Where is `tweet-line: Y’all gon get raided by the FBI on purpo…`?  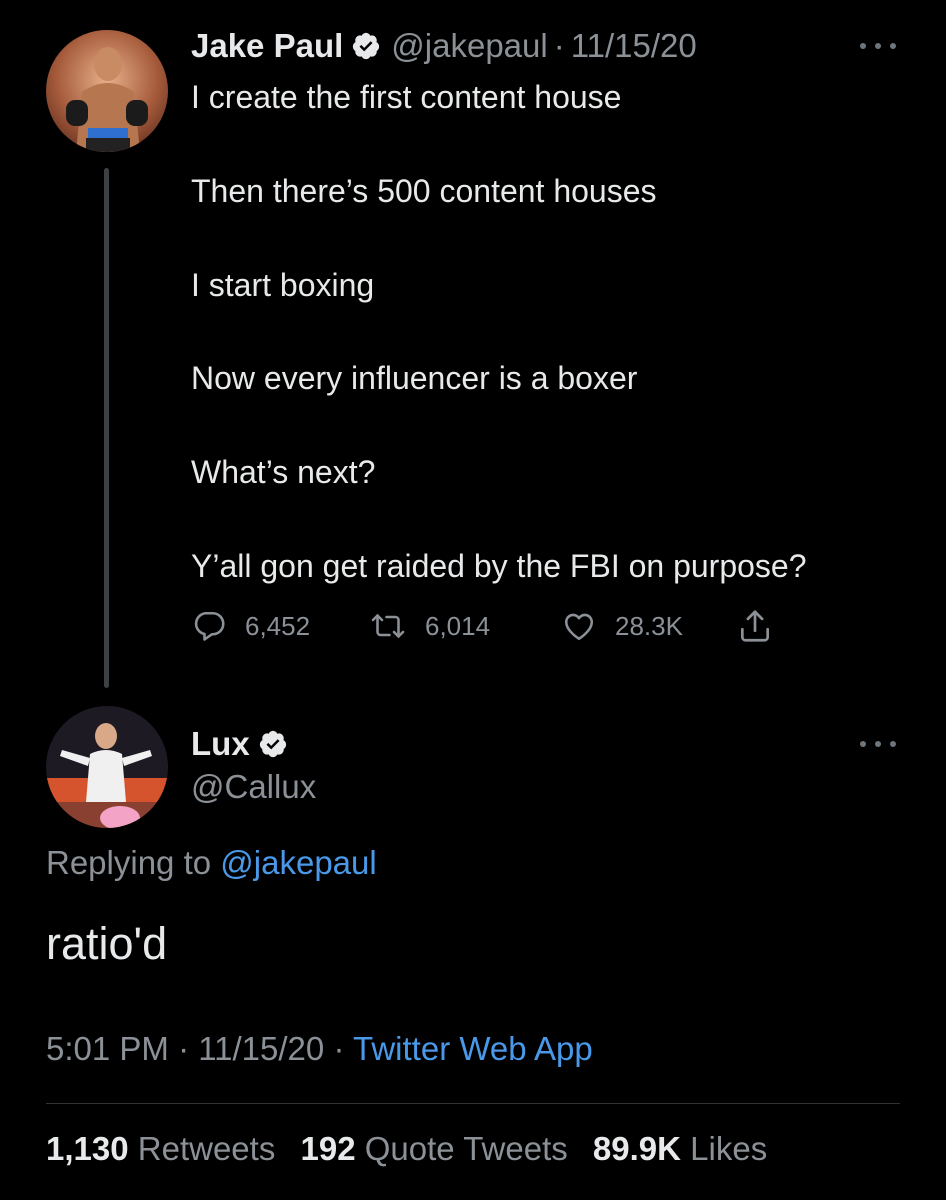 tweet-line: Y’all gon get raided by the FBI on purpo… is located at coordinates (499, 565).